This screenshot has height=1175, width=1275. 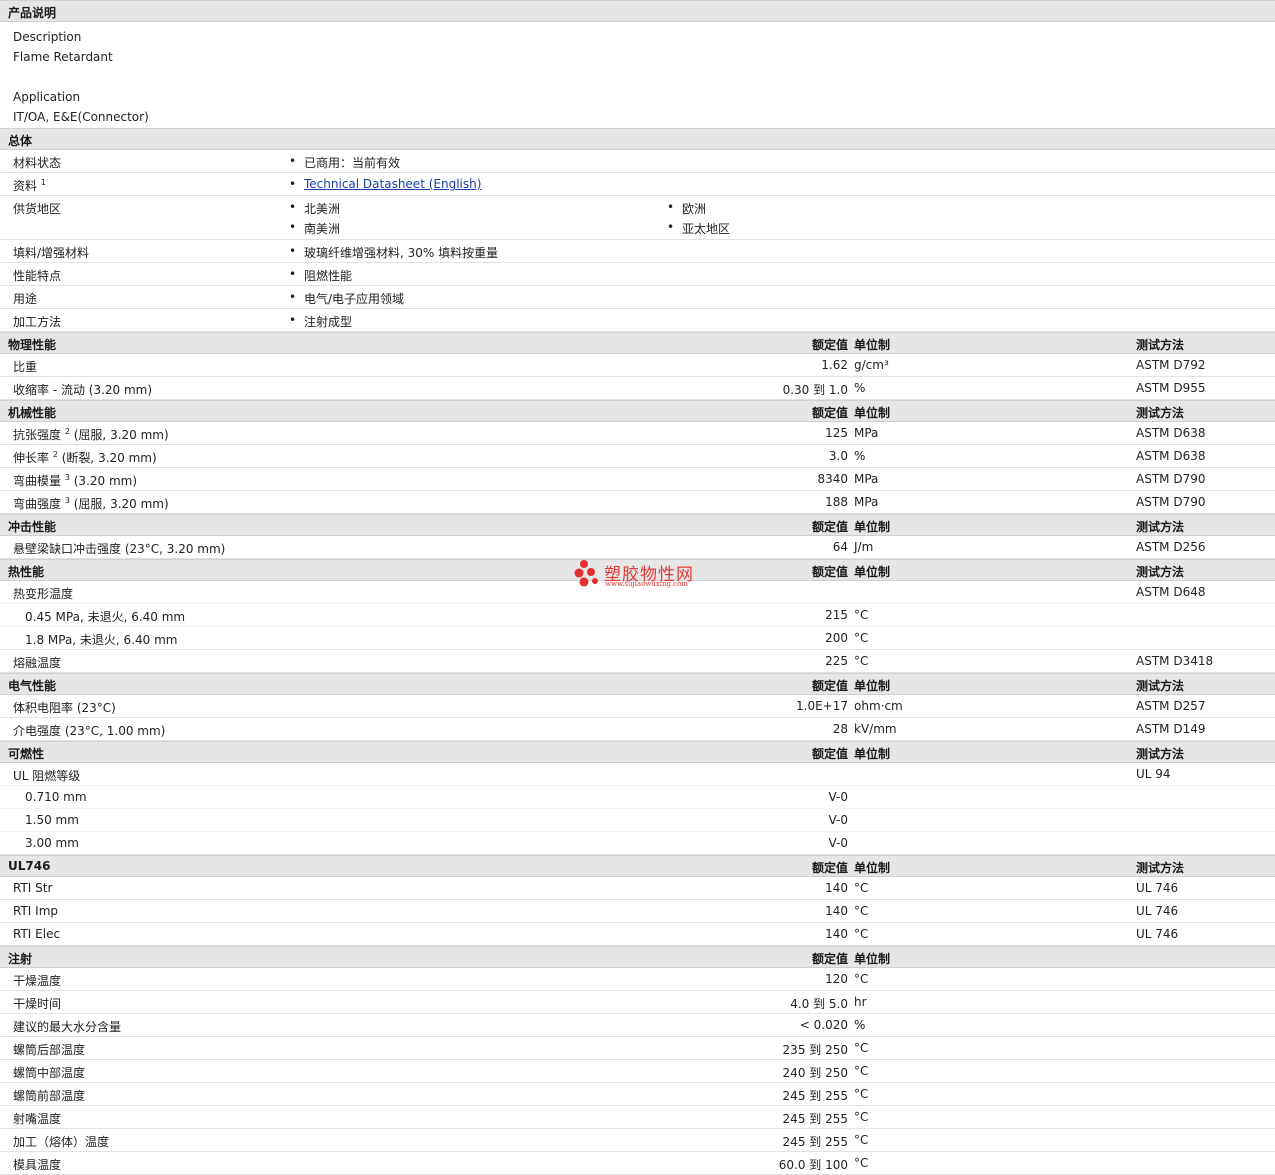 I want to click on property-row: 体积电阻率 (23°C) 1.0E+17 ohm·cm ASTM D257, so click(x=637, y=706).